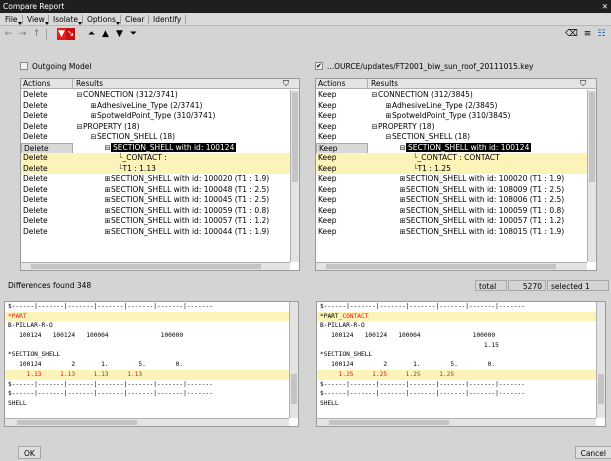  I want to click on tree-row: Delete ⊞SpotweldPoint_Type (310/3741), so click(155, 116).